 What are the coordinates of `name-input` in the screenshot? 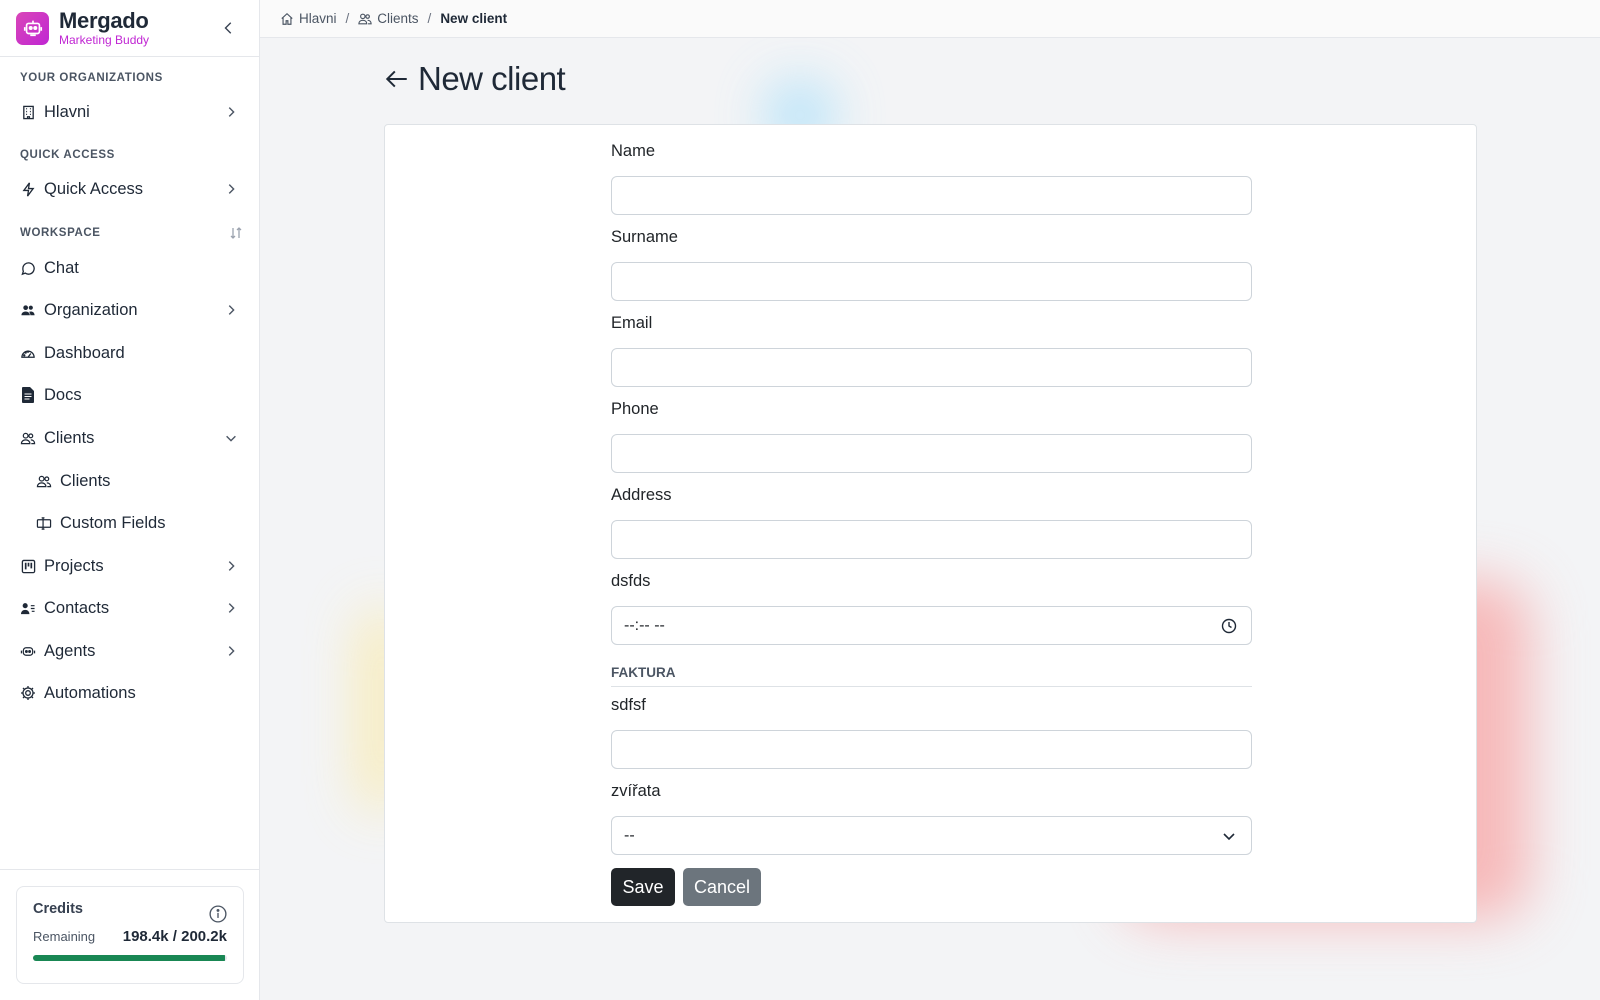 It's located at (931, 195).